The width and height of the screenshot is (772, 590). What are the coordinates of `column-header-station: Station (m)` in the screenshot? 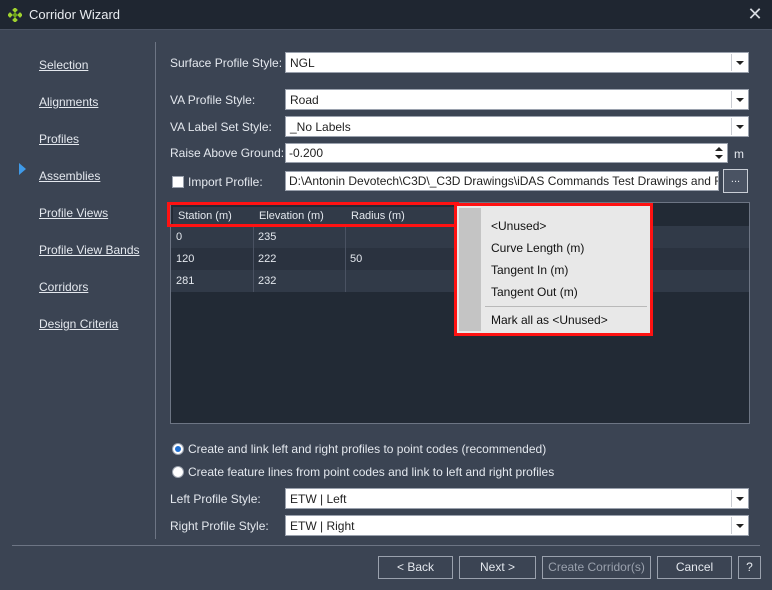 It's located at (205, 216).